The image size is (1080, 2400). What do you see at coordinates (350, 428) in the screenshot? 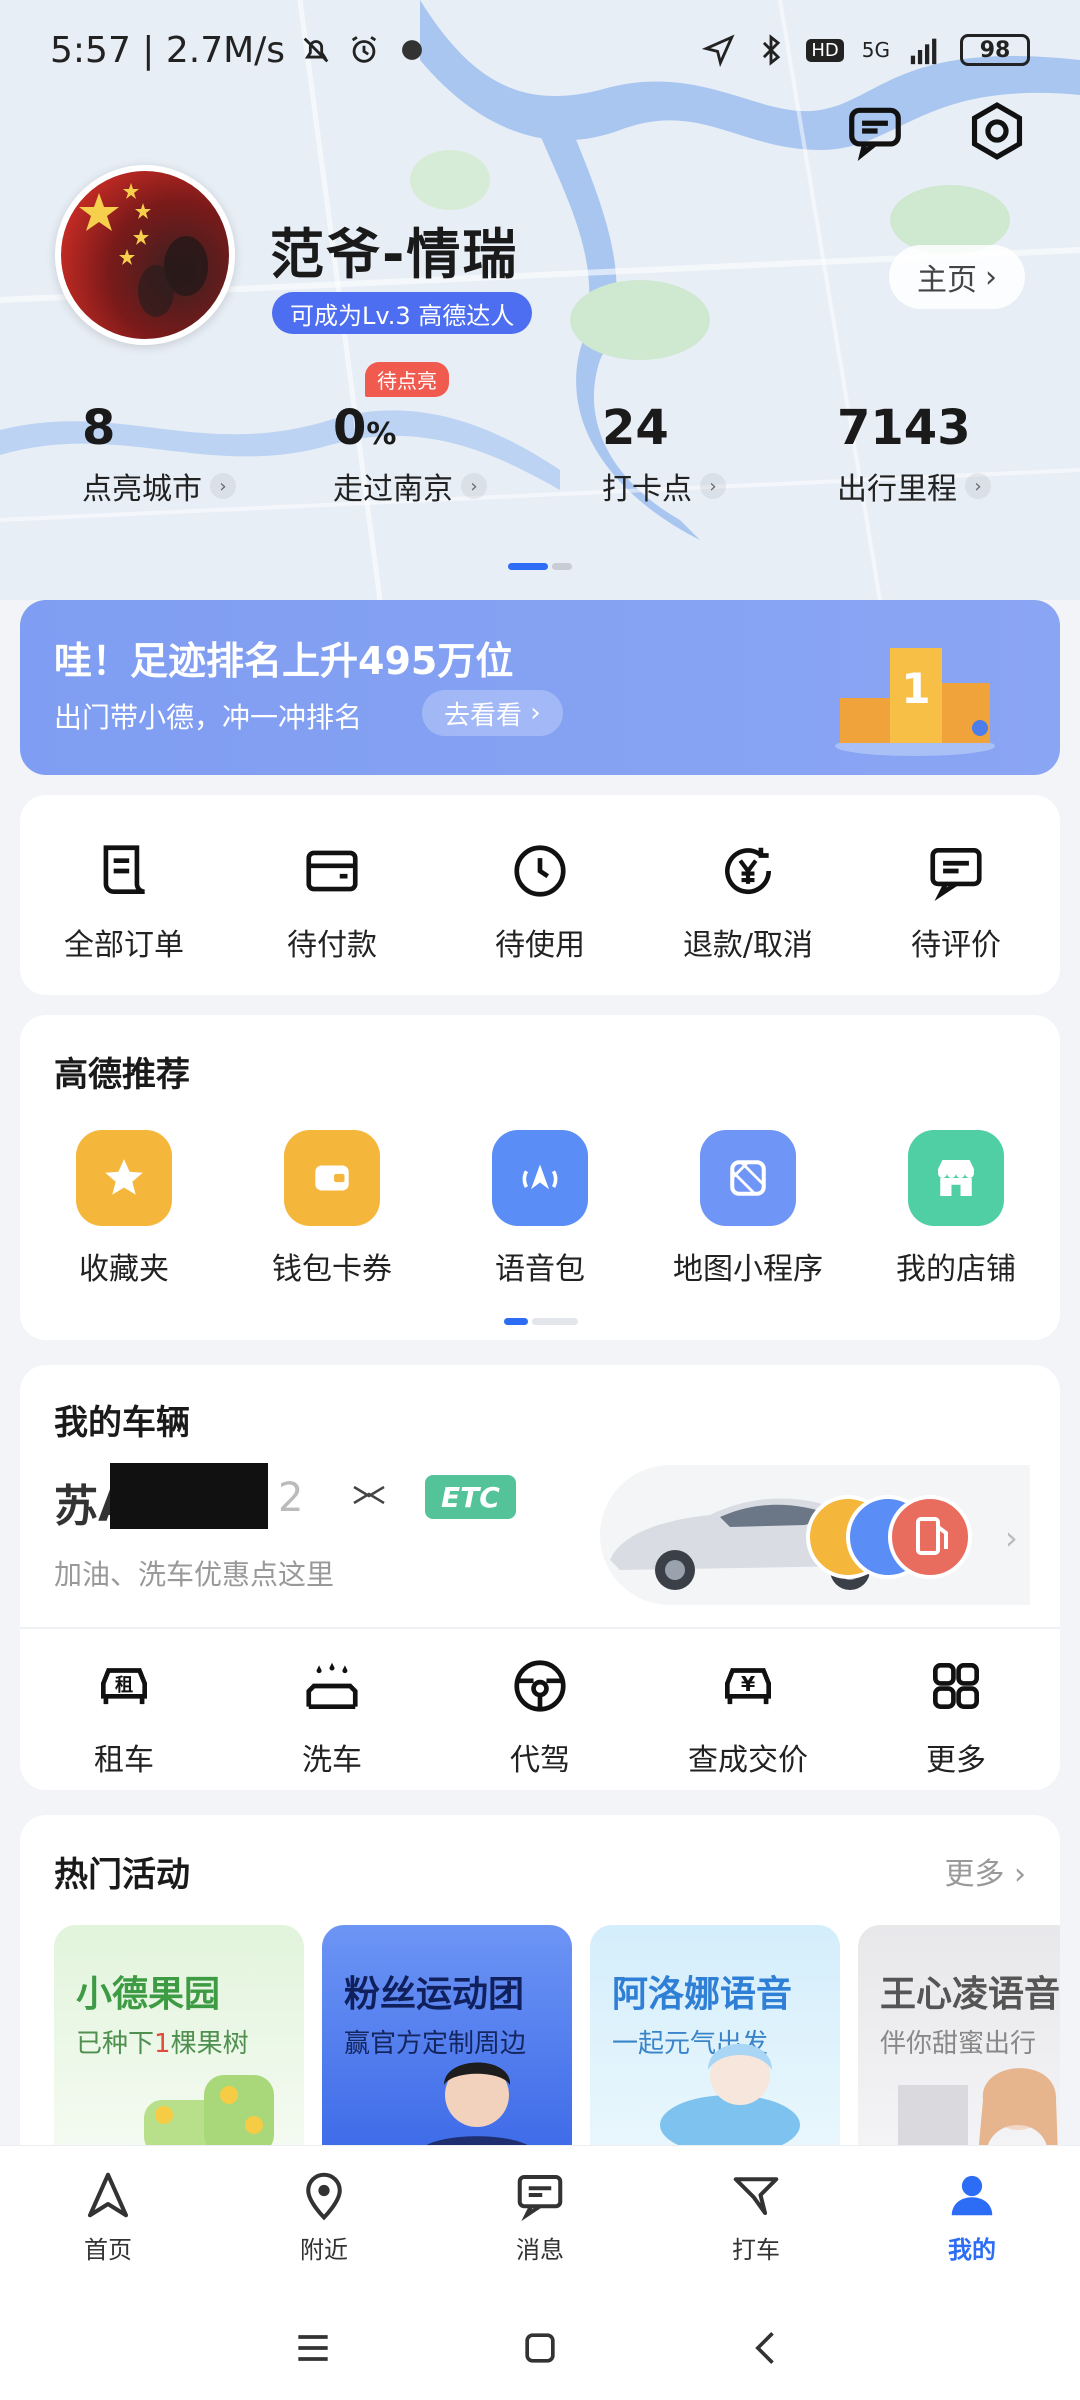
I see `stat-value: 0` at bounding box center [350, 428].